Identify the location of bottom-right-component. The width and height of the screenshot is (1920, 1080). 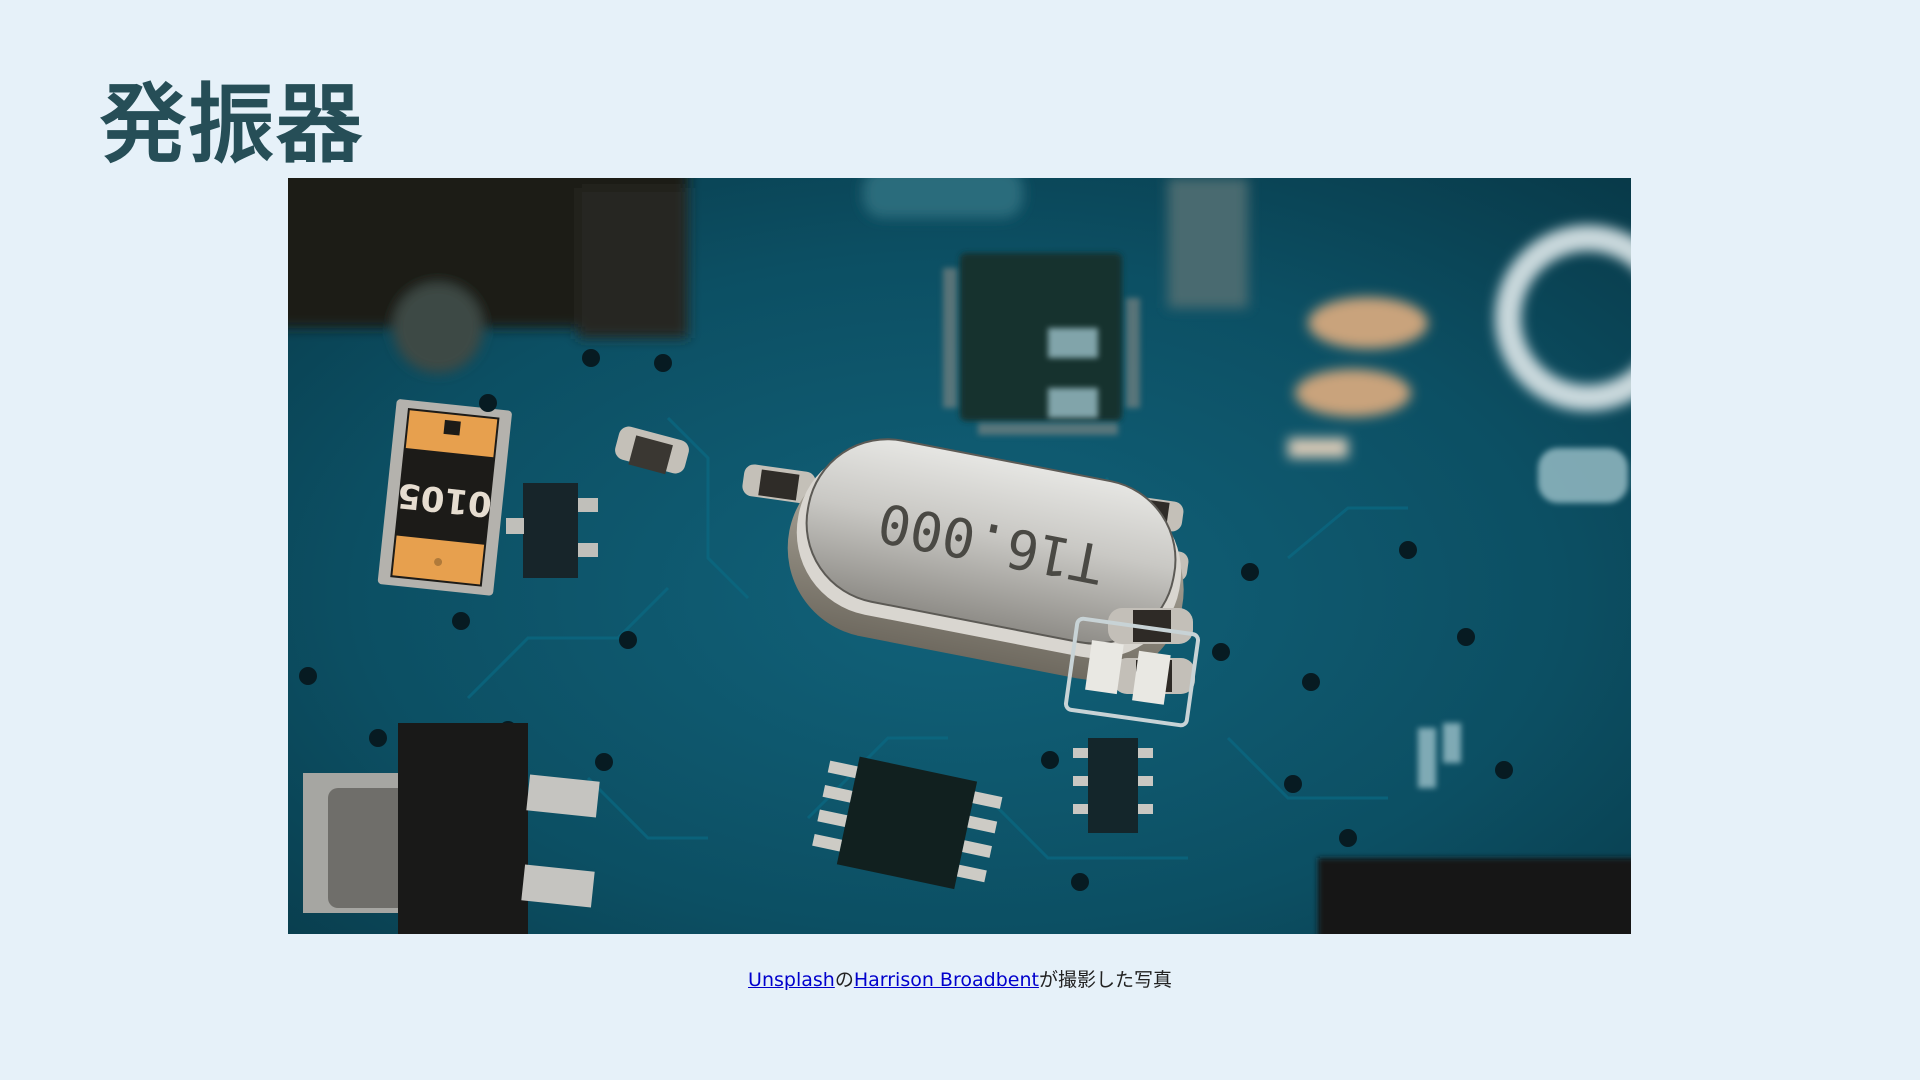
(1474, 896).